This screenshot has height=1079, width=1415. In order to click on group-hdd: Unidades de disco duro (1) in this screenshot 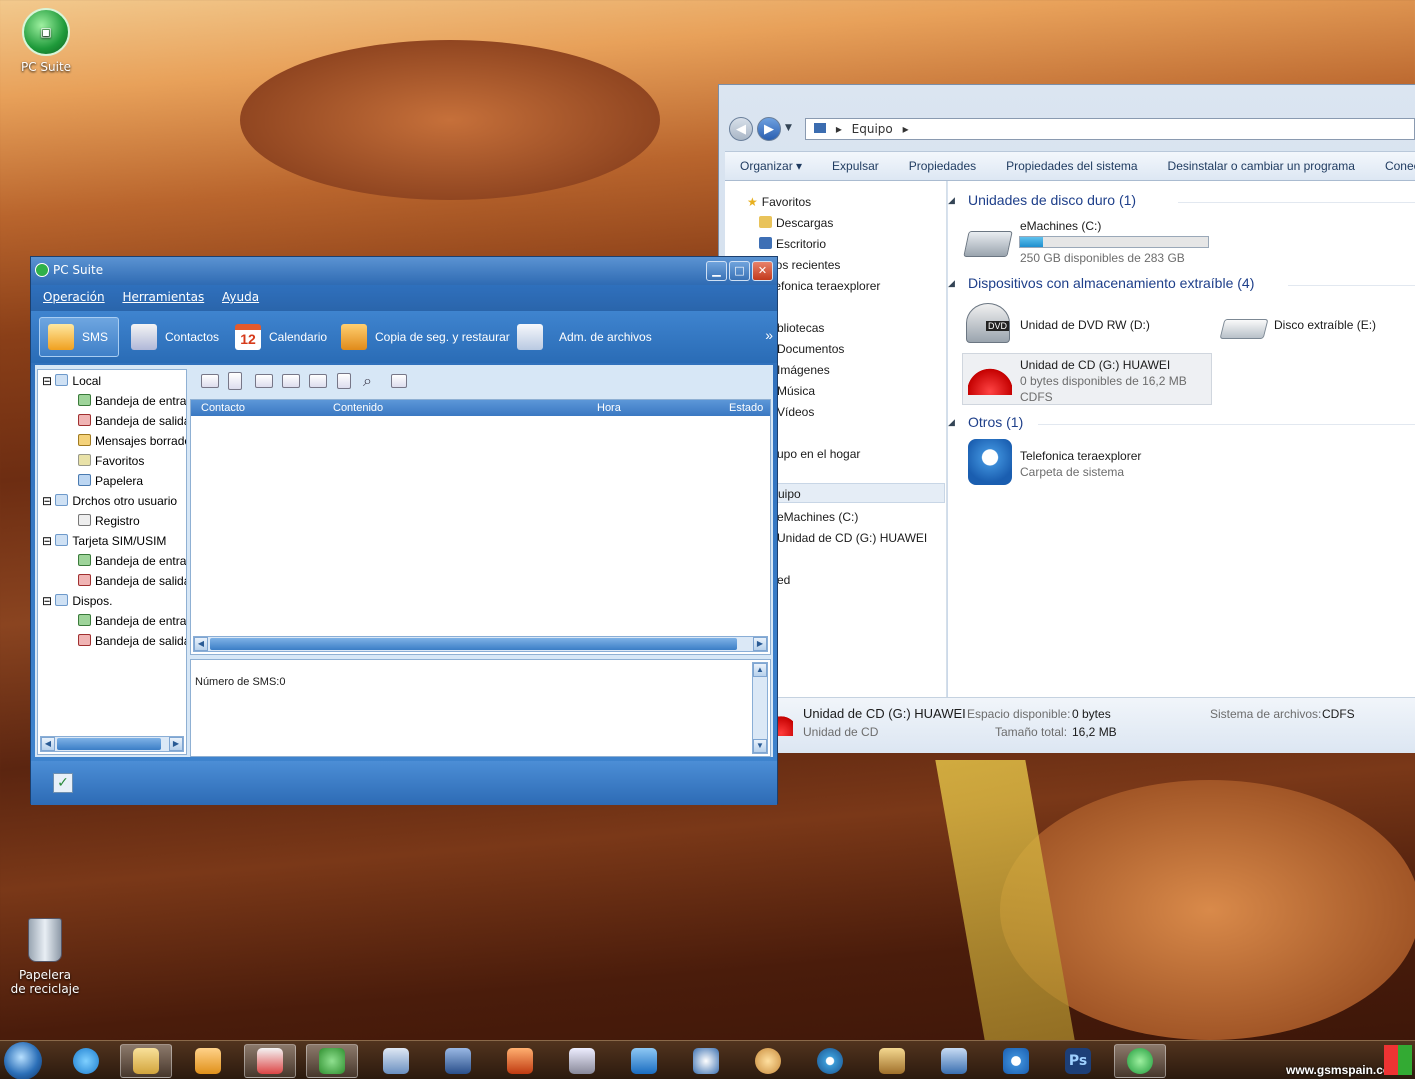, I will do `click(1052, 200)`.